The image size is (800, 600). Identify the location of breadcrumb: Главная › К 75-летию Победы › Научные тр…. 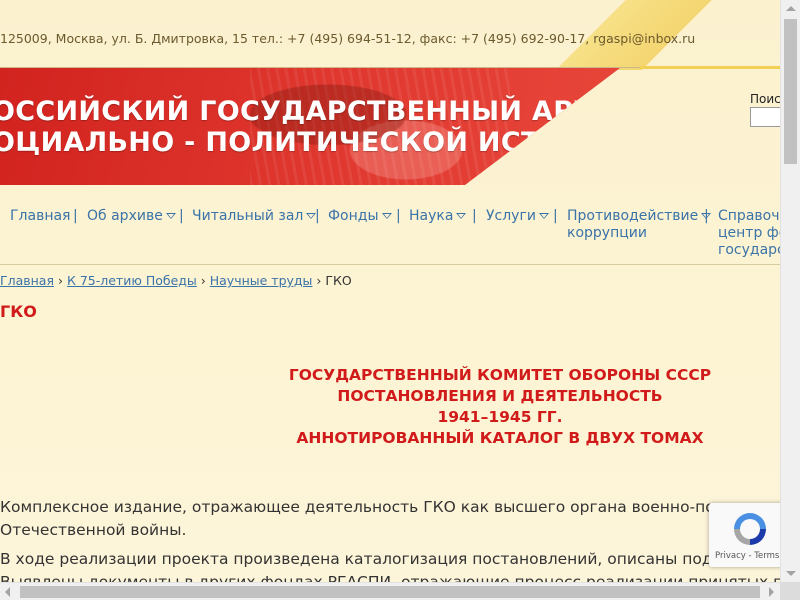
(176, 280).